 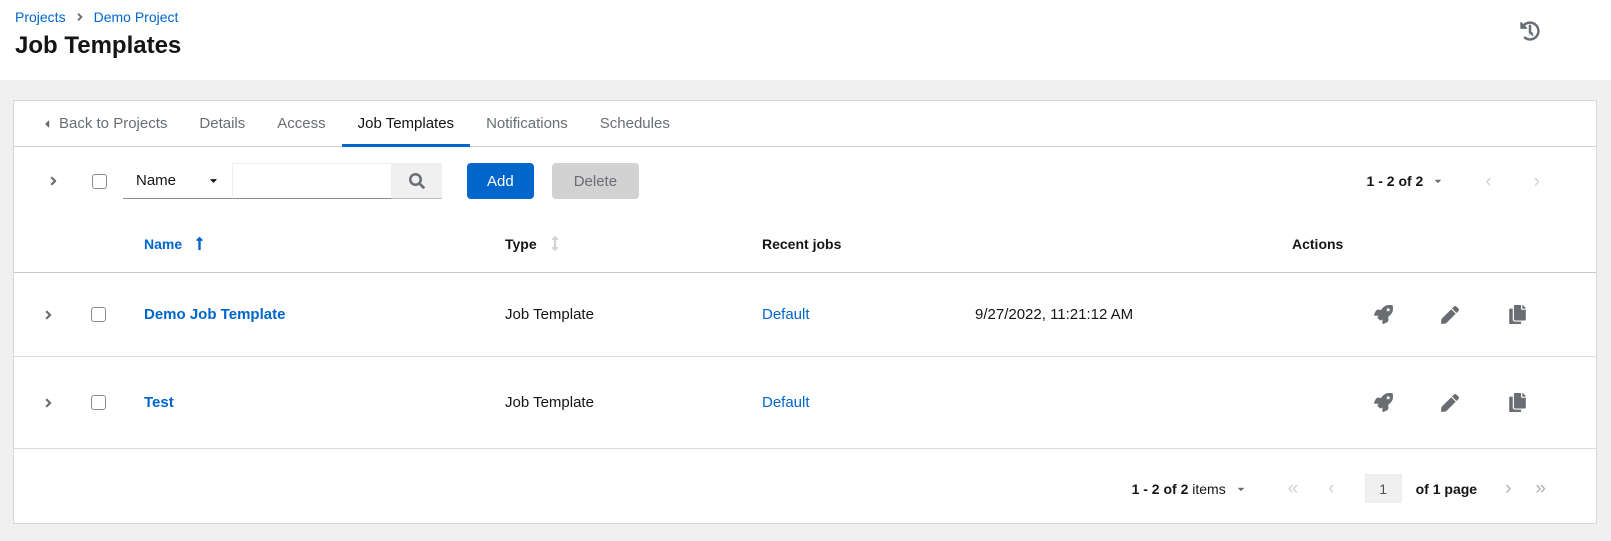 I want to click on caret-left-icon, so click(x=47, y=124).